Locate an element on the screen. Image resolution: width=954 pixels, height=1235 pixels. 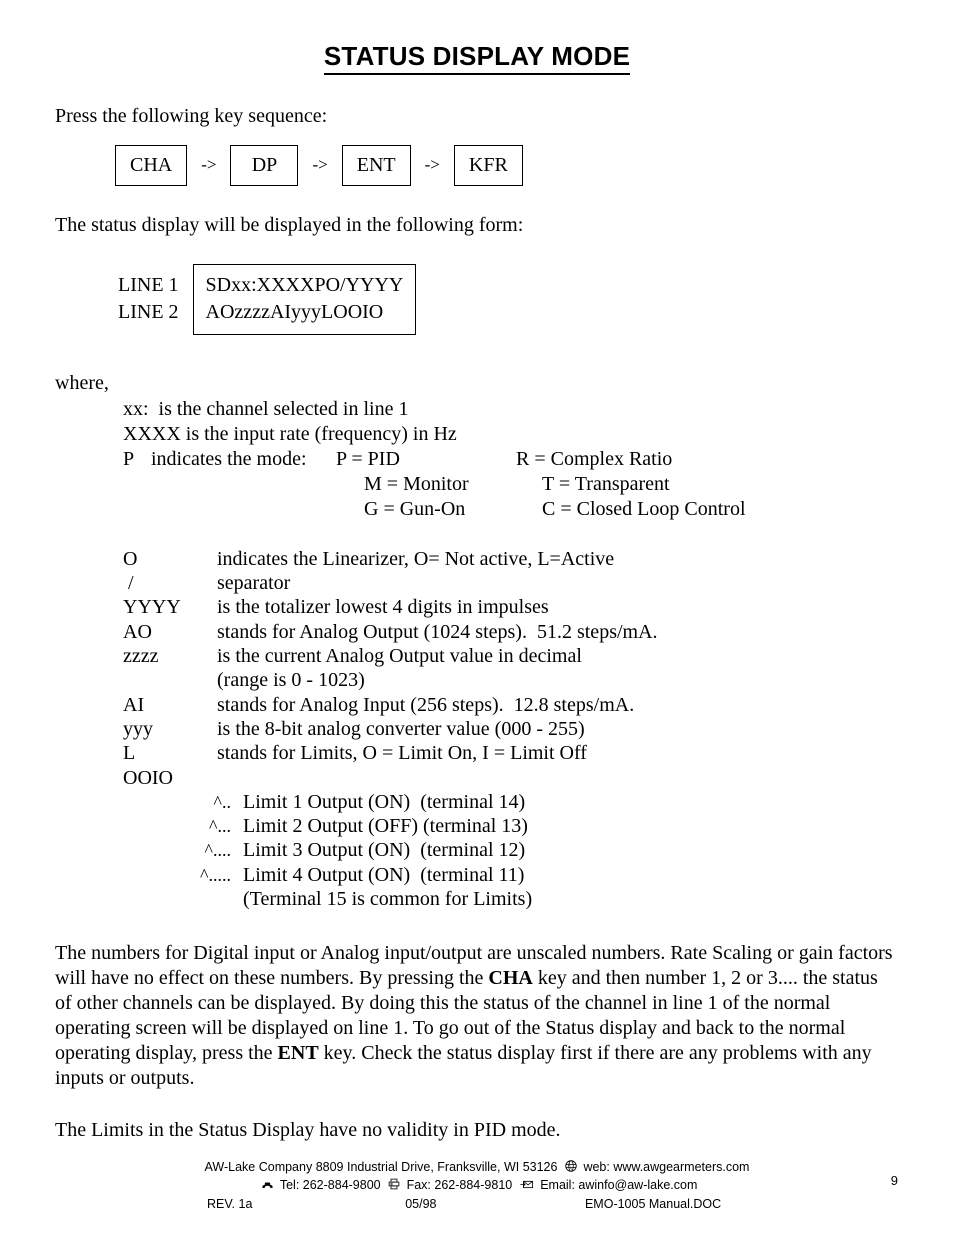
footer-tel-text: Tel: 262-884-9800 is located at coordinates (330, 1185).